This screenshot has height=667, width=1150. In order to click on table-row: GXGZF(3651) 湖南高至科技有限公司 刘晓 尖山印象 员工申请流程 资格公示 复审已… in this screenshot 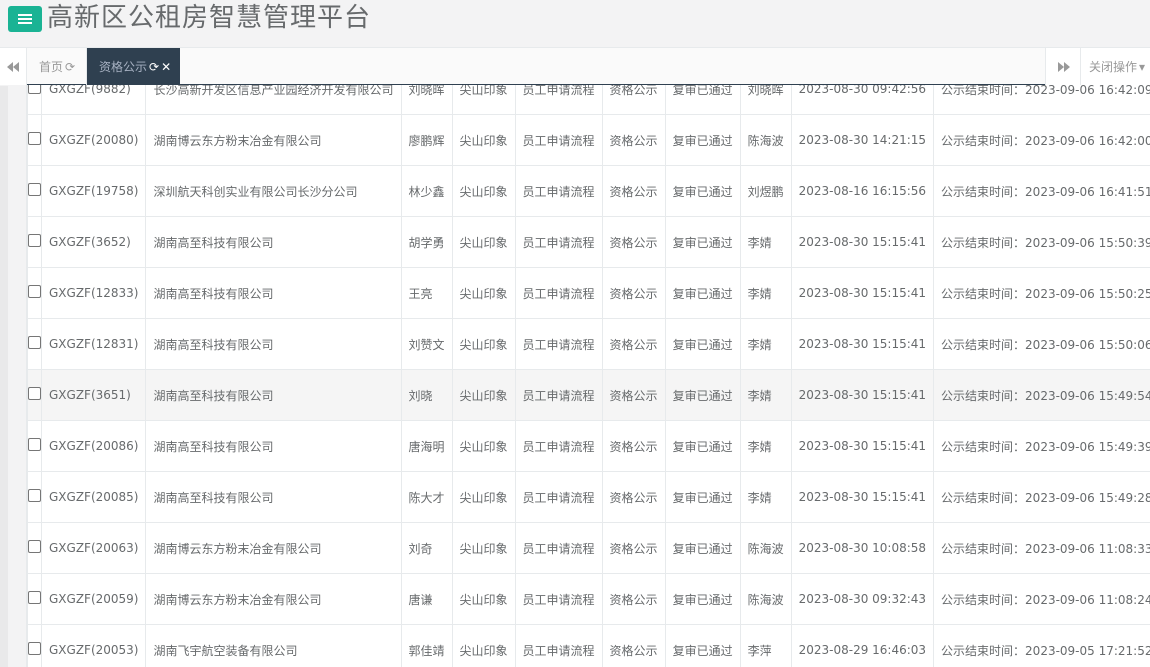, I will do `click(588, 395)`.